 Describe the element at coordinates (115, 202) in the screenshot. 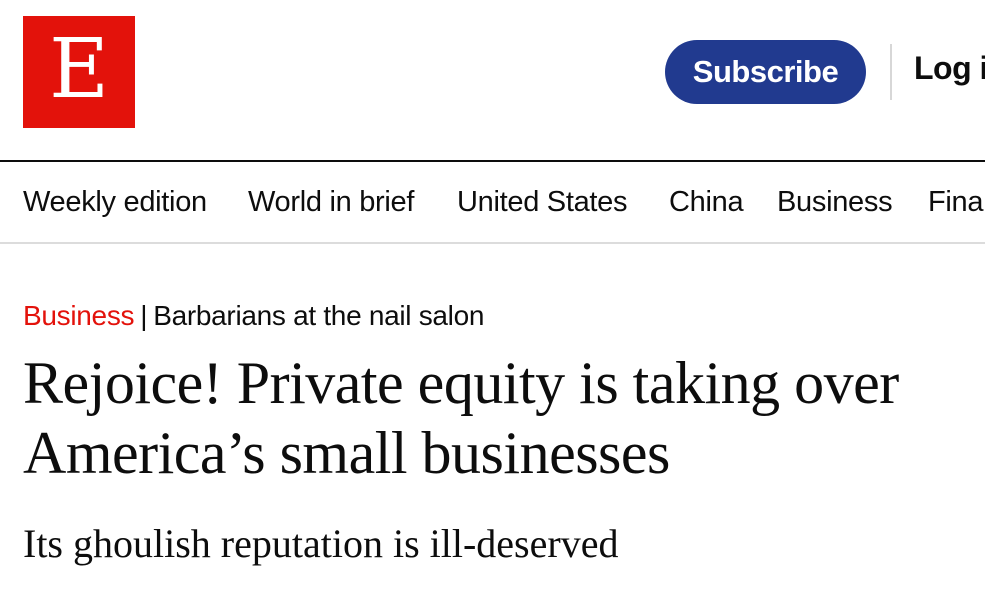

I see `nav-item-weekly-edition: Weekly edition` at that location.